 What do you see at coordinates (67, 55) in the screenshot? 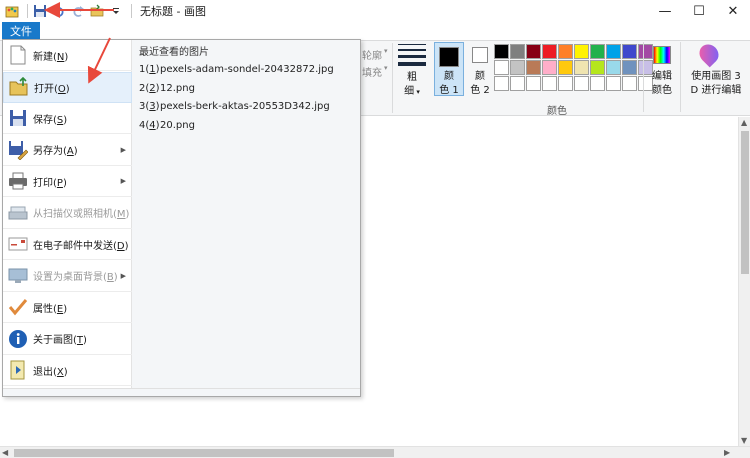
I see `file-menu-item-n: 新建(N)` at bounding box center [67, 55].